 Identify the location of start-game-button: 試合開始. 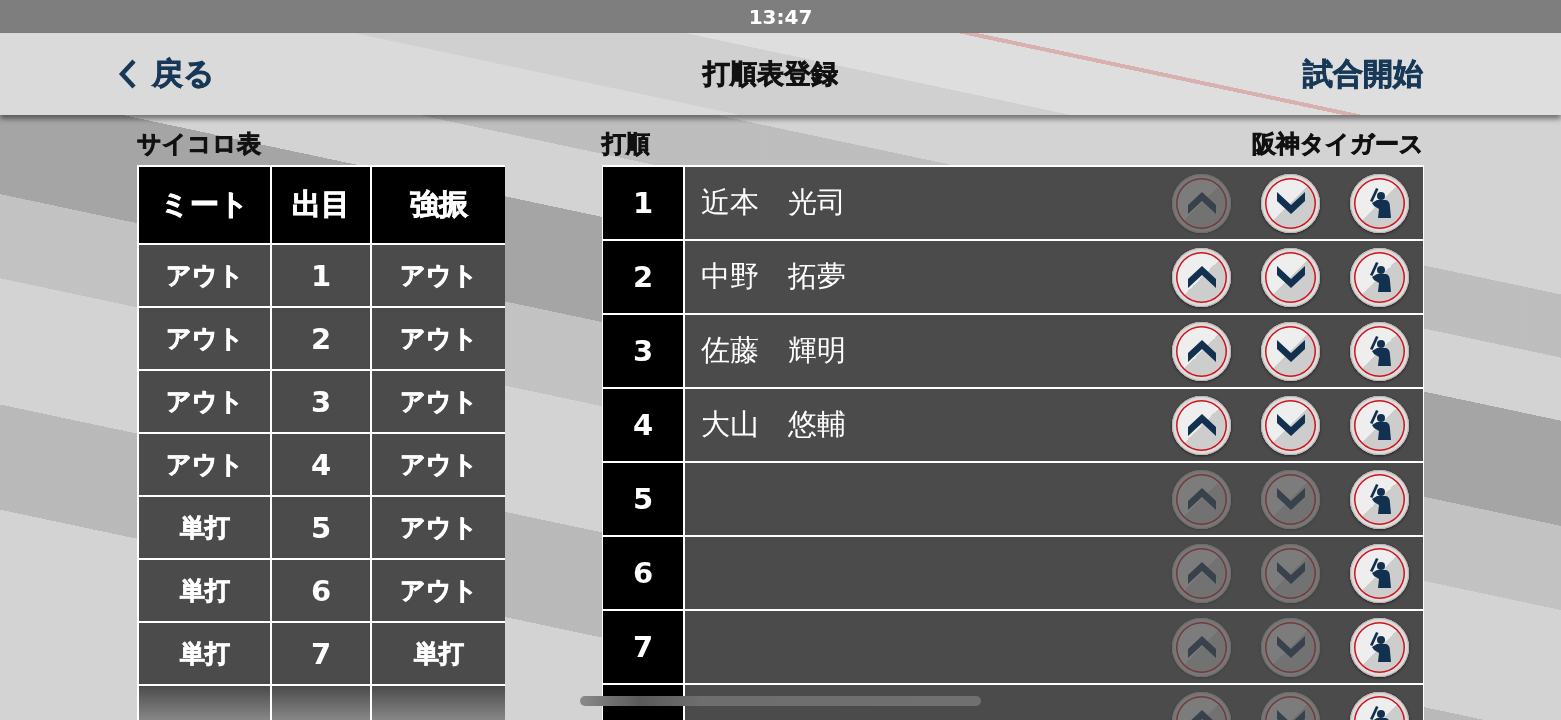
(1363, 74).